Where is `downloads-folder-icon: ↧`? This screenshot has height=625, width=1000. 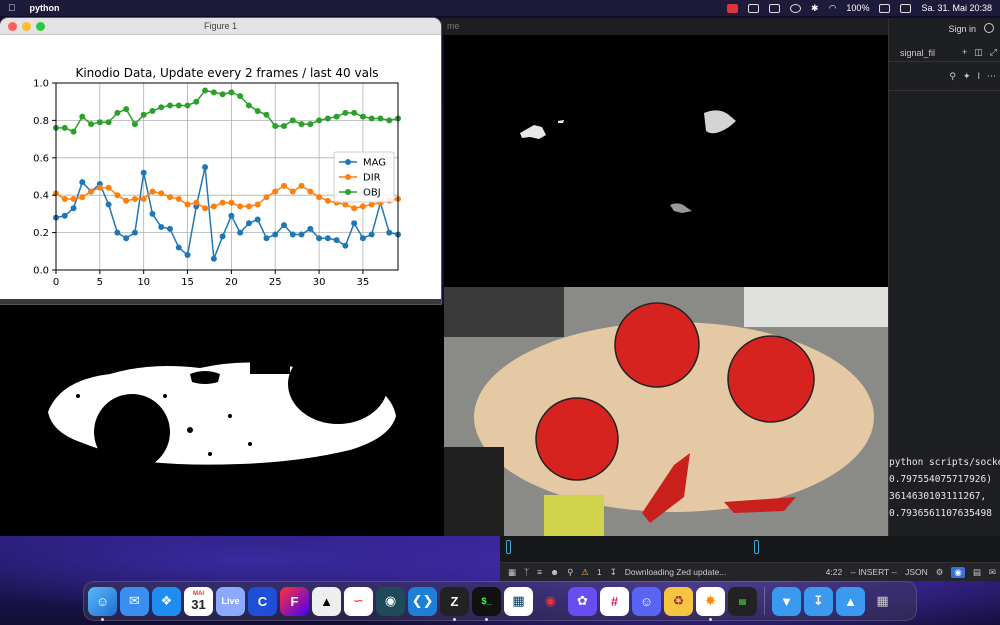 downloads-folder-icon: ↧ is located at coordinates (818, 601).